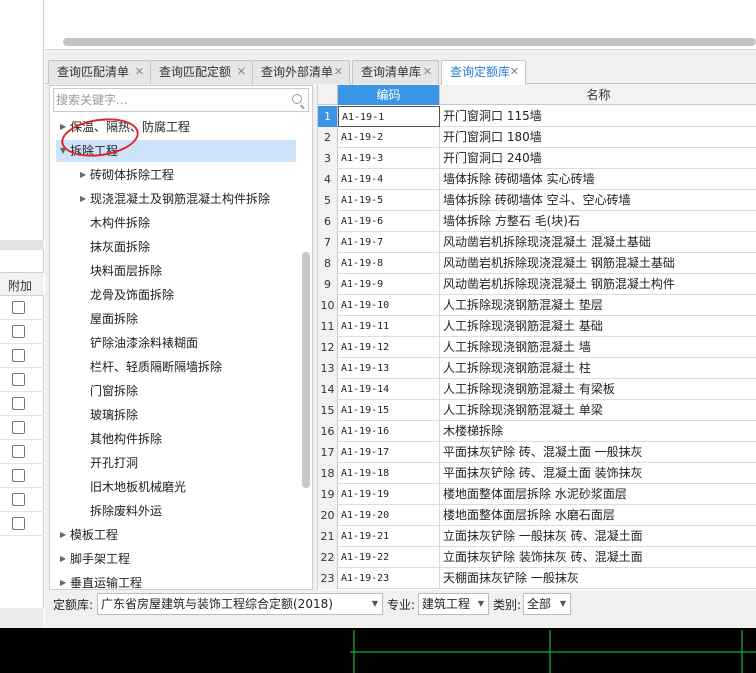 The width and height of the screenshot is (756, 673). I want to click on name-cell: 墙体拆除 砖砌墙体 空斗、空心砖墙, so click(598, 200).